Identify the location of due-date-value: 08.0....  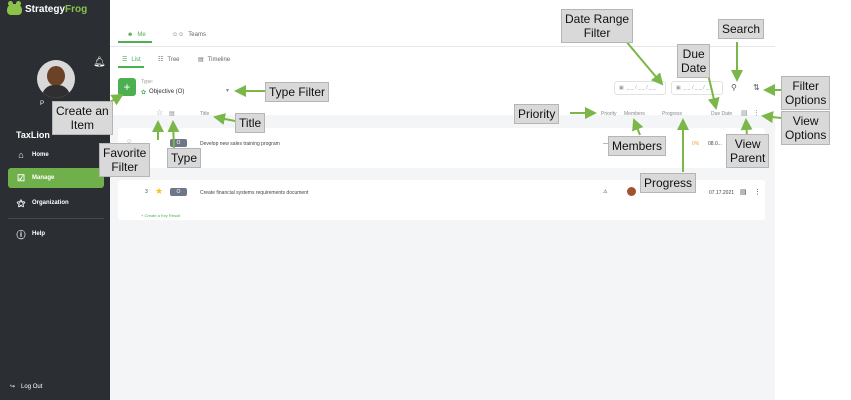
(715, 144).